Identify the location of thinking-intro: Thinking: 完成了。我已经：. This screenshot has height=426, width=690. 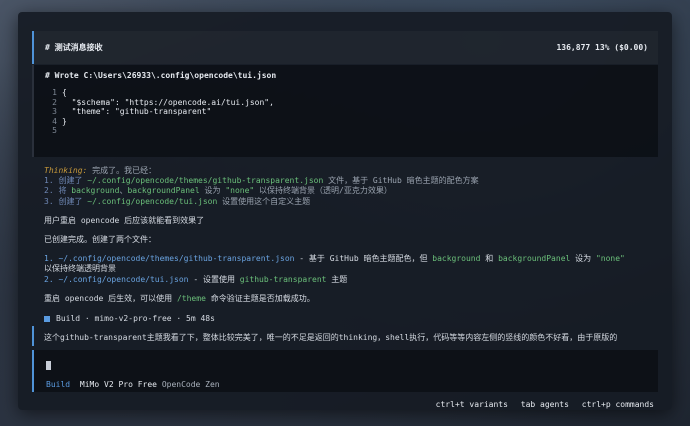
(354, 171).